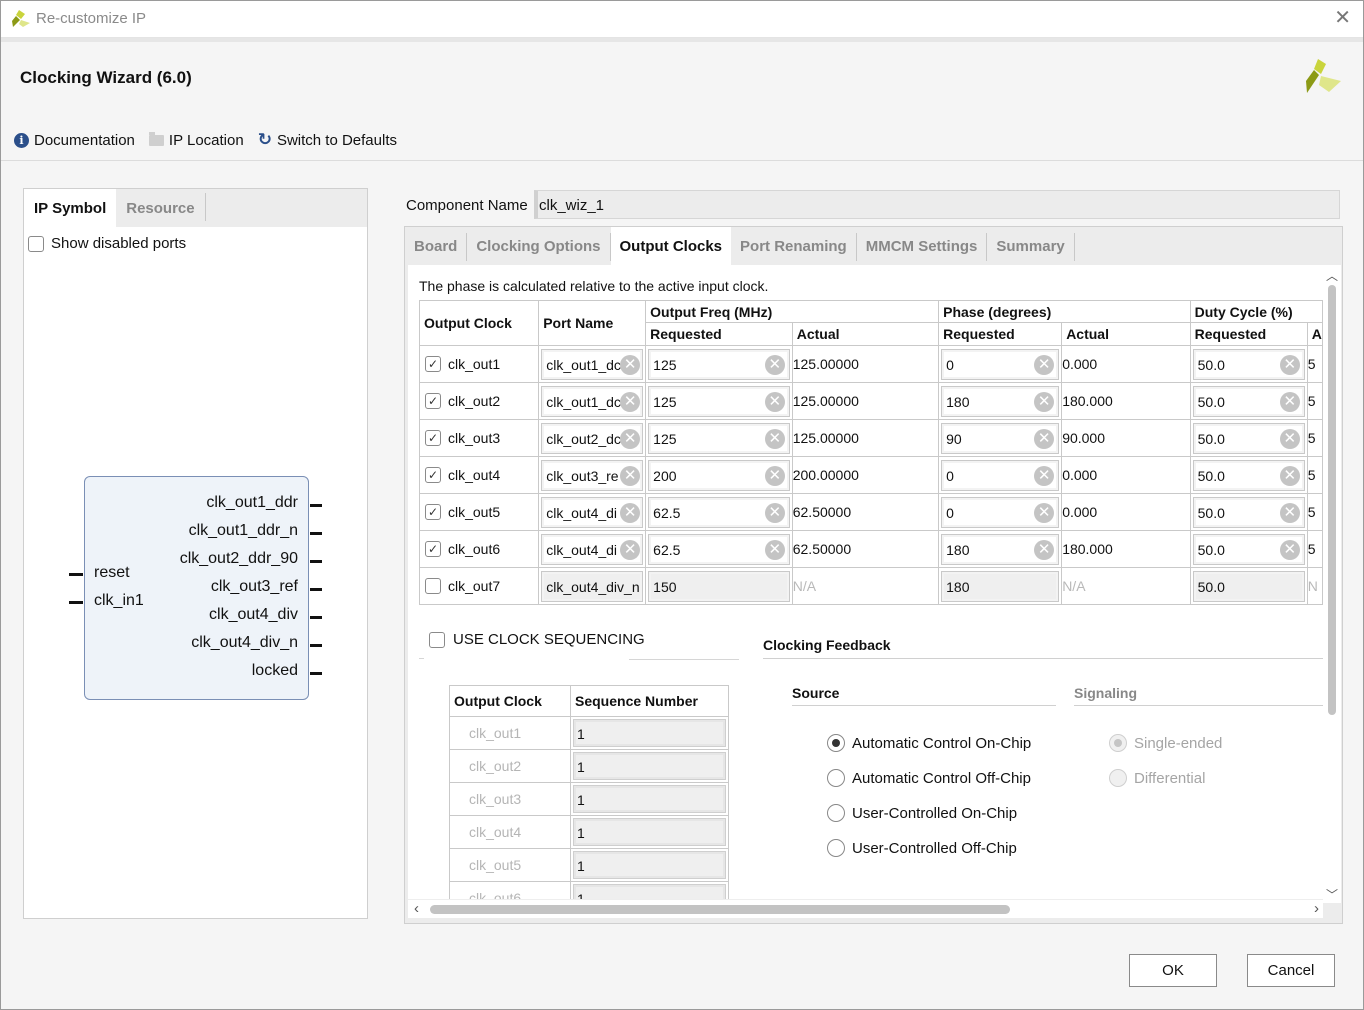 The height and width of the screenshot is (1010, 1364). Describe the element at coordinates (537, 639) in the screenshot. I see `use-clock-sequencing-checkbox: USE CLOCK SEQUENCING` at that location.